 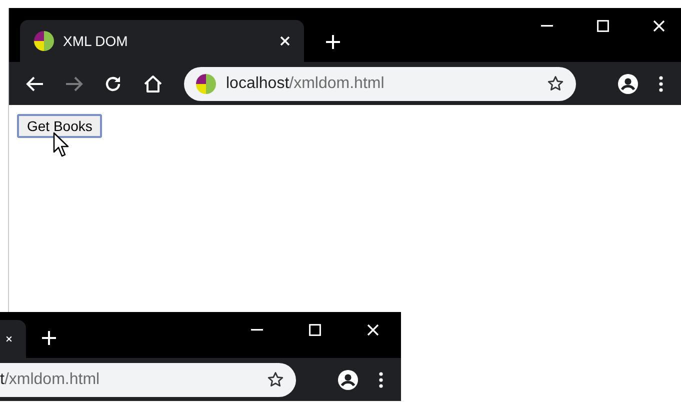 I want to click on reload-icon, so click(x=113, y=83).